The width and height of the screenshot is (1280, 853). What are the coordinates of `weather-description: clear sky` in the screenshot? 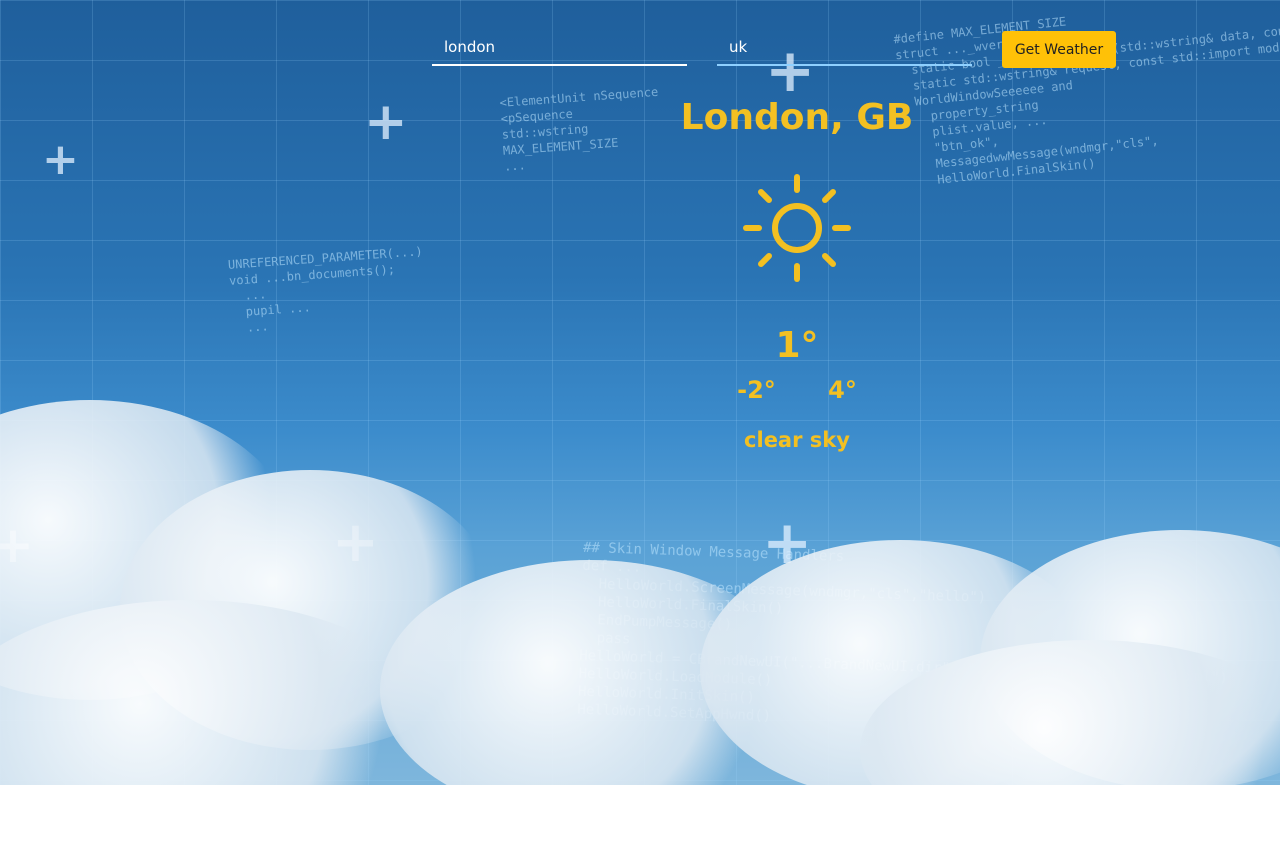 It's located at (797, 440).